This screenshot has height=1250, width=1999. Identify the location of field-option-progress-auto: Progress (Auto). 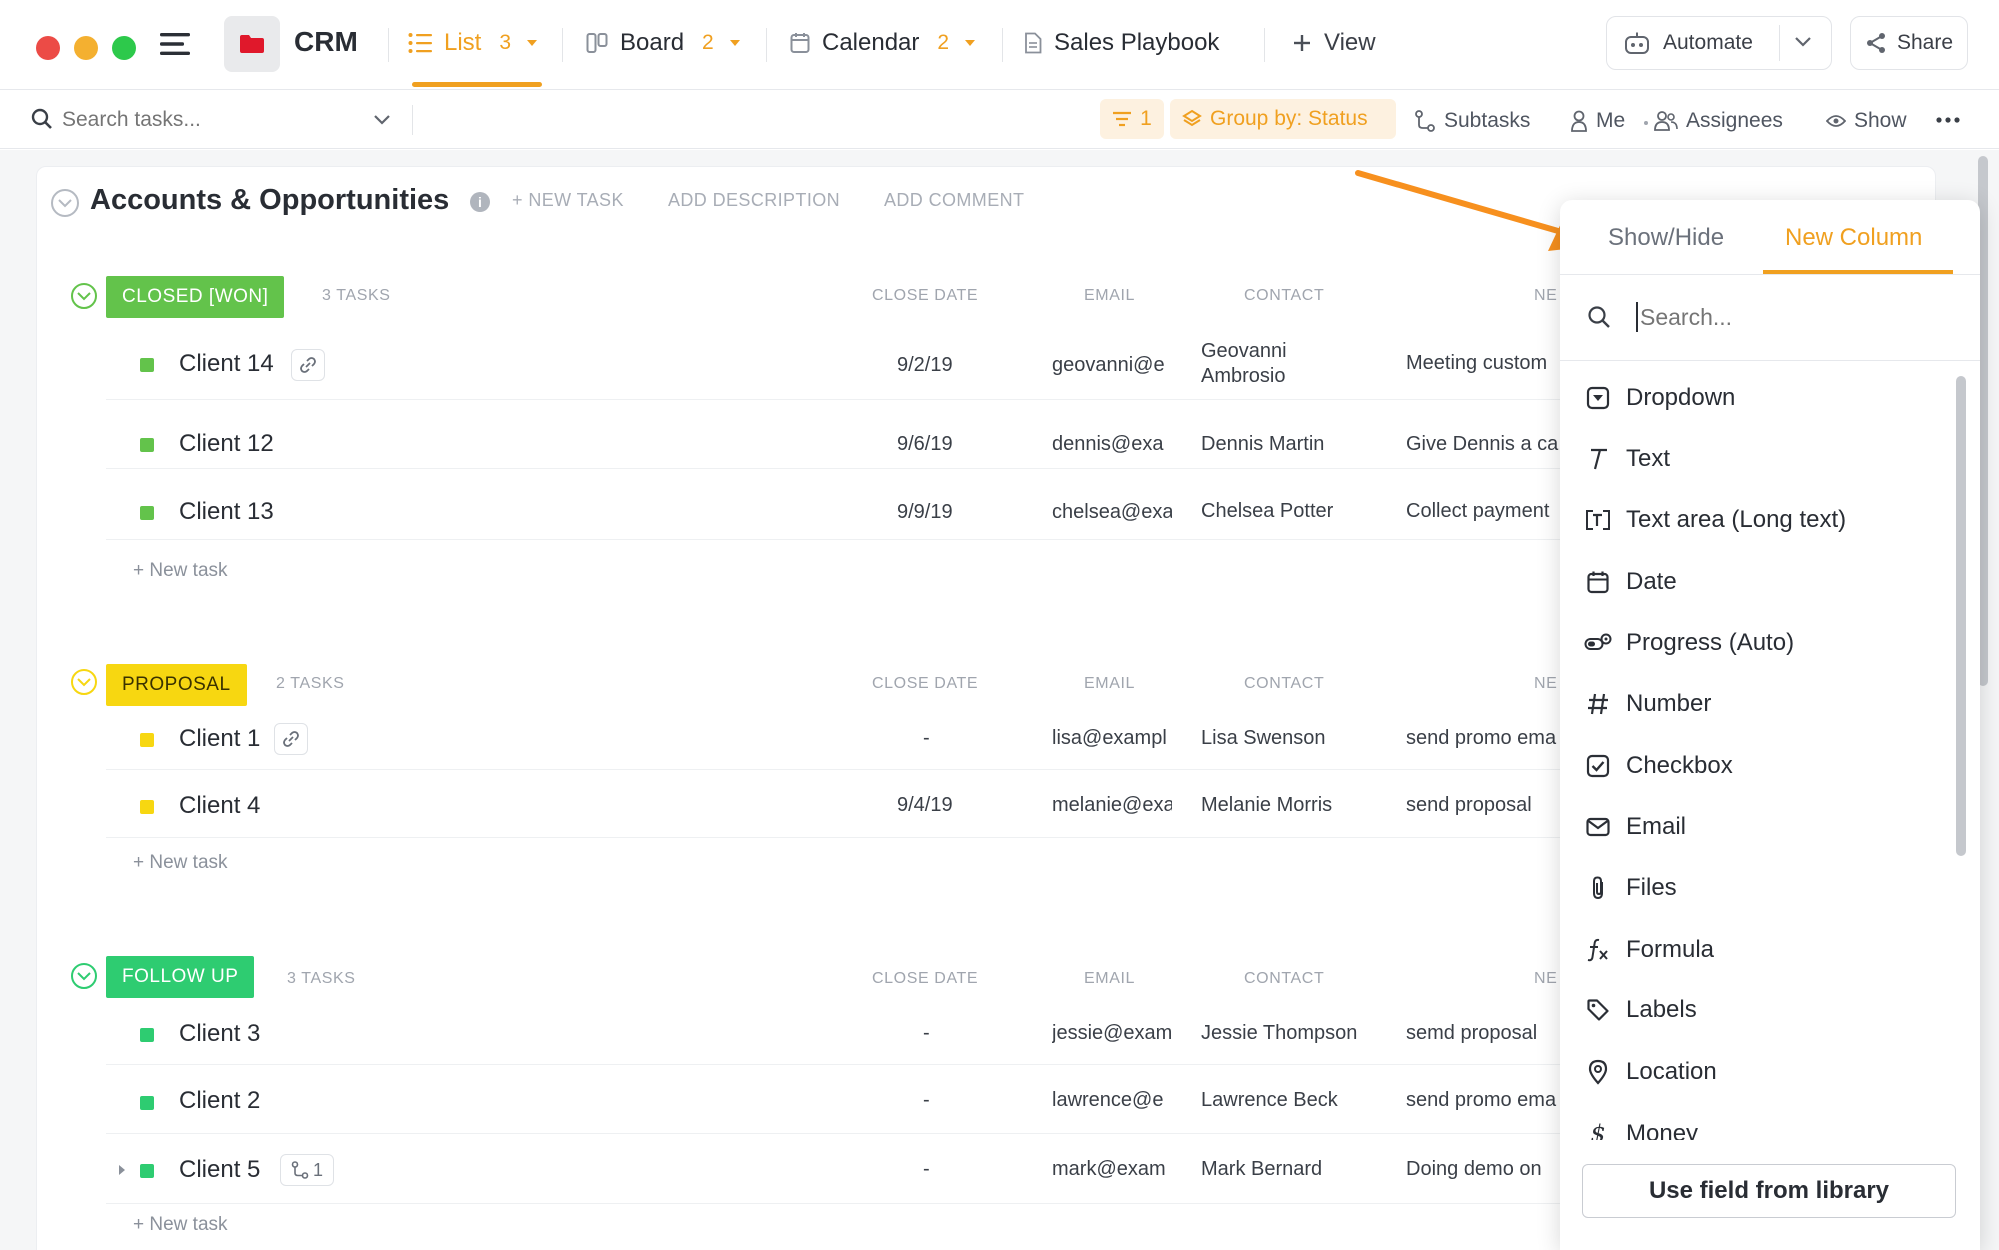
(1689, 643).